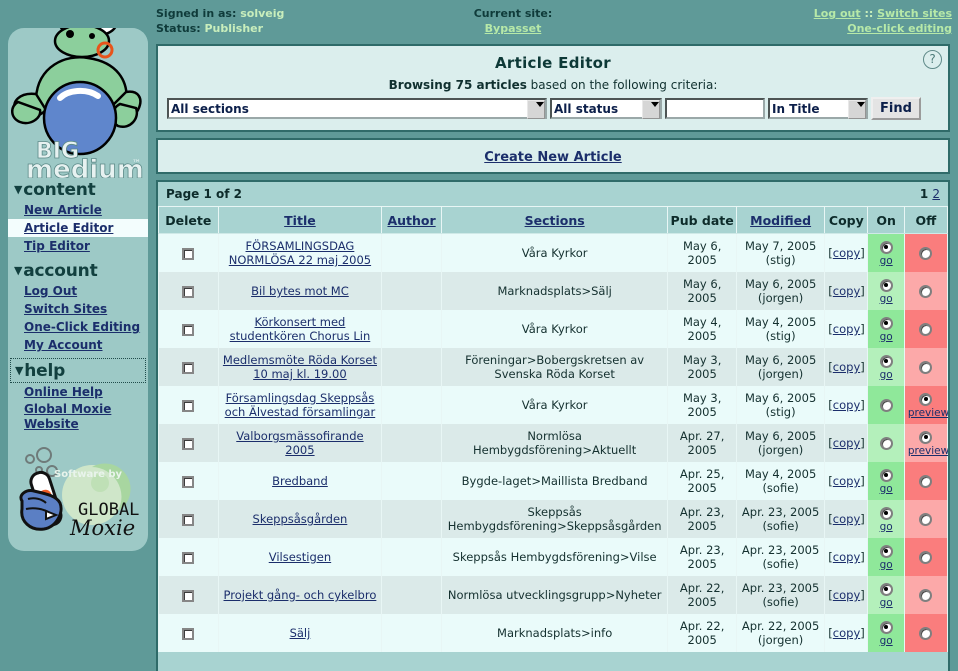 This screenshot has width=958, height=671. What do you see at coordinates (896, 108) in the screenshot?
I see `find-button: Find` at bounding box center [896, 108].